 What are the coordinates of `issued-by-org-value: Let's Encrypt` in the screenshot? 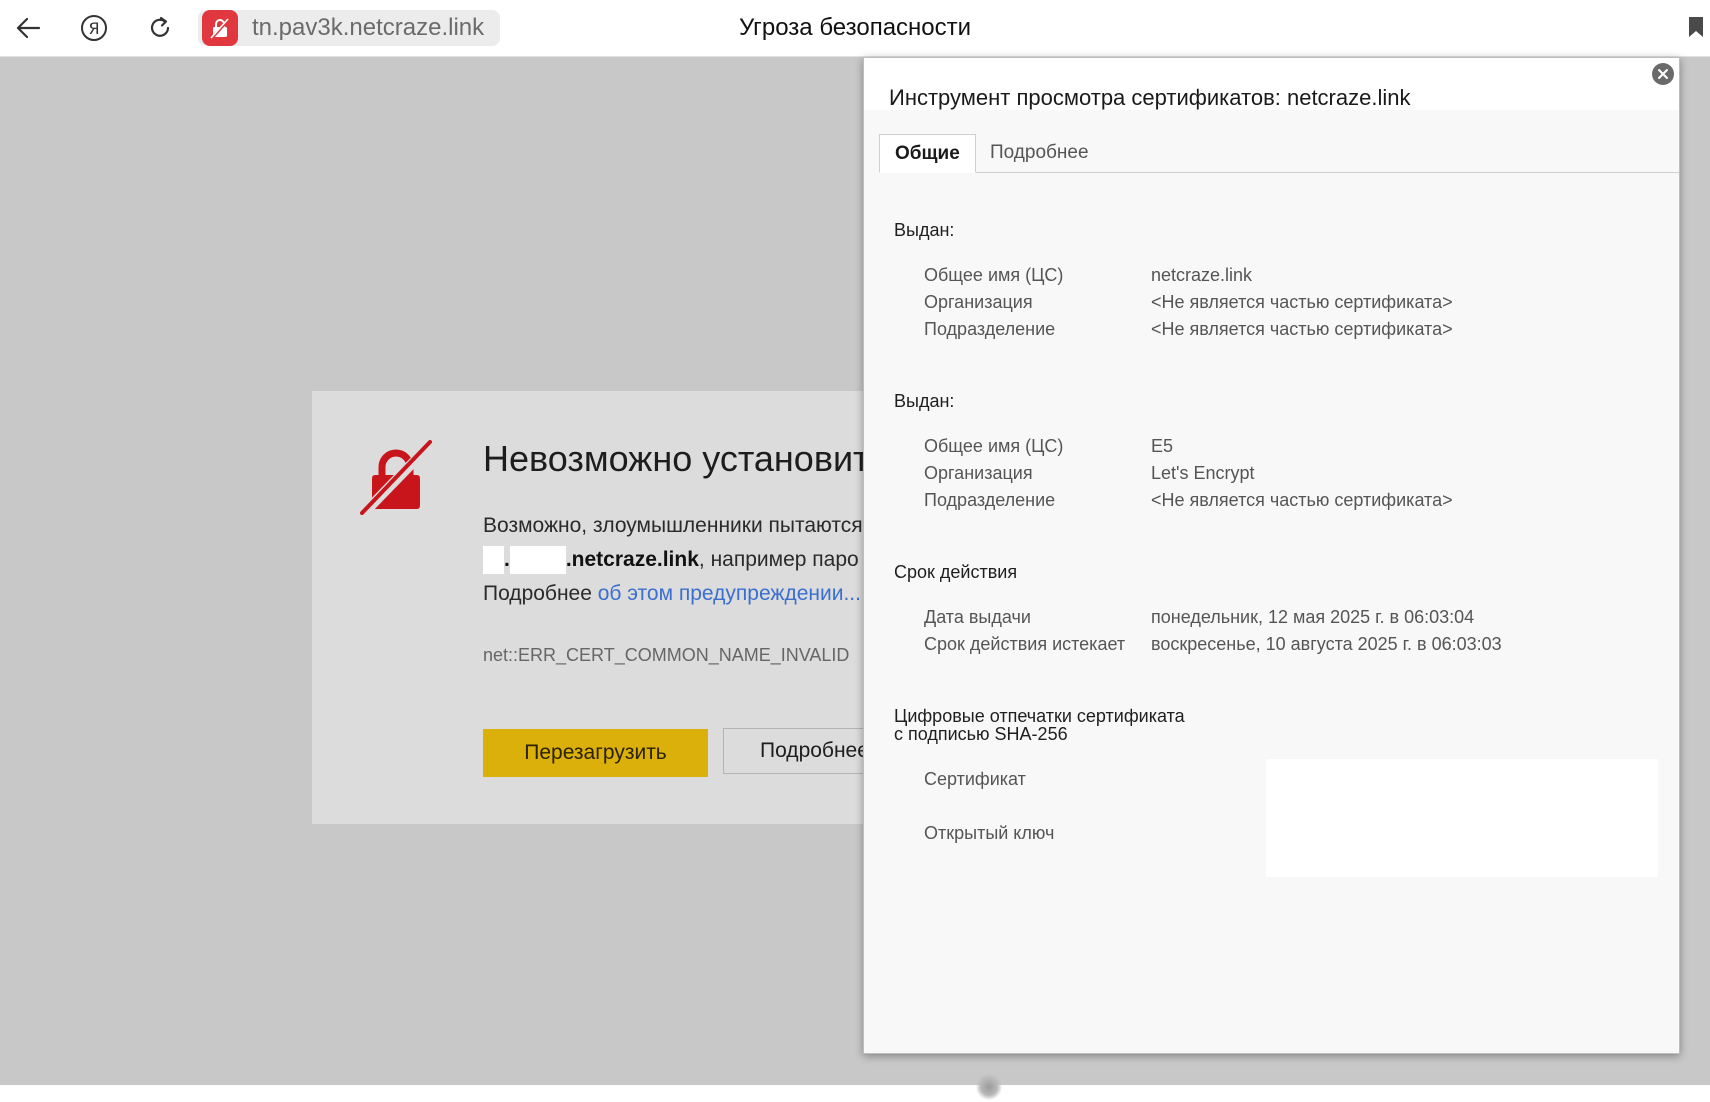 It's located at (1203, 473).